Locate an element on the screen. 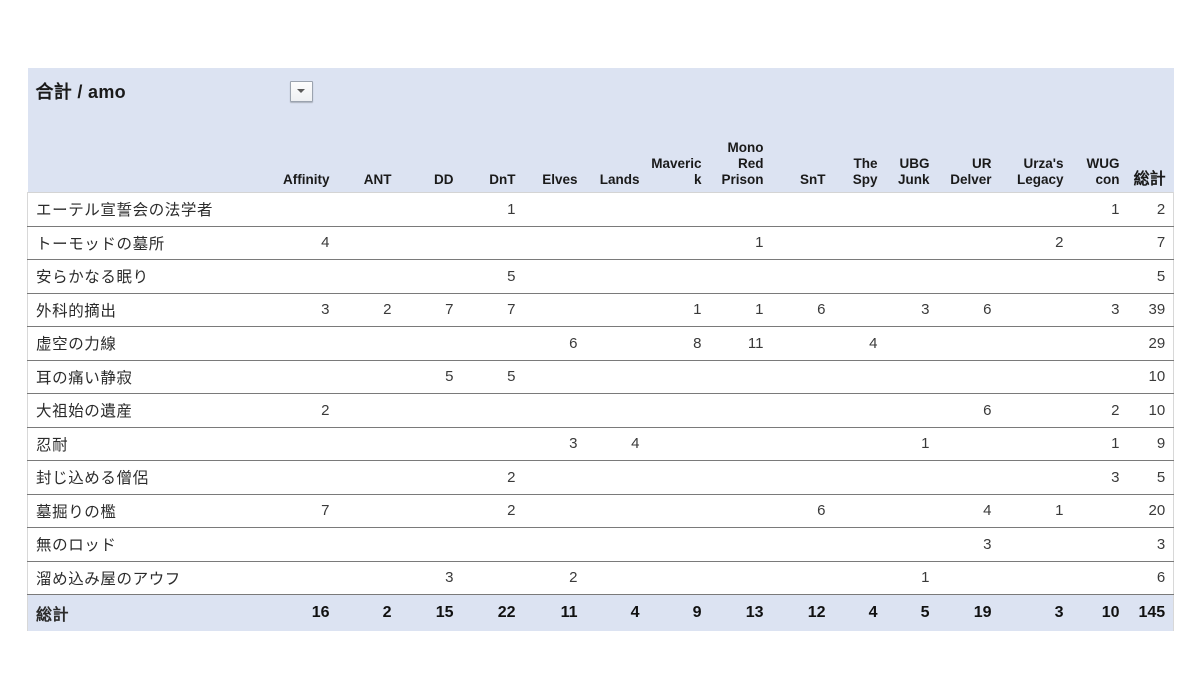 This screenshot has height=675, width=1200. column-header-affinity: Affinity is located at coordinates (304, 153).